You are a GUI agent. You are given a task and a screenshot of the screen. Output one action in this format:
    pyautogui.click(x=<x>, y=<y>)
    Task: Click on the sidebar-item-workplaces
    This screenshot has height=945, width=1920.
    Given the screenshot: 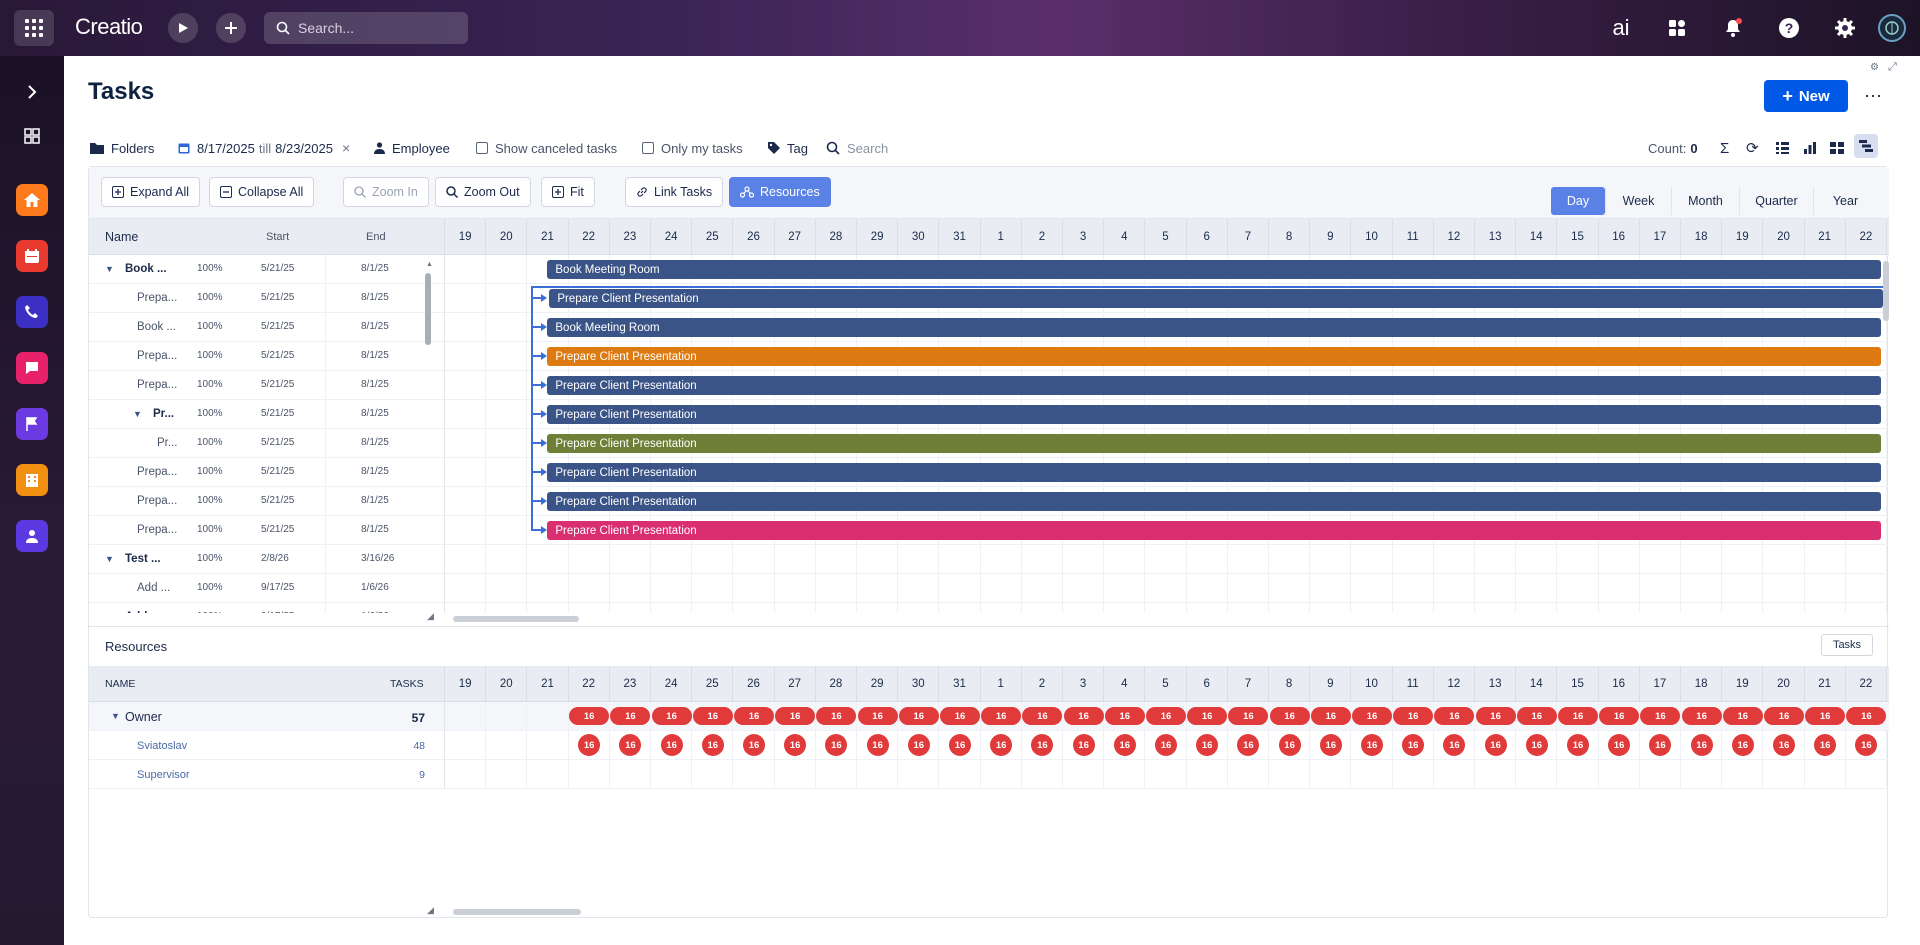 What is the action you would take?
    pyautogui.click(x=32, y=136)
    